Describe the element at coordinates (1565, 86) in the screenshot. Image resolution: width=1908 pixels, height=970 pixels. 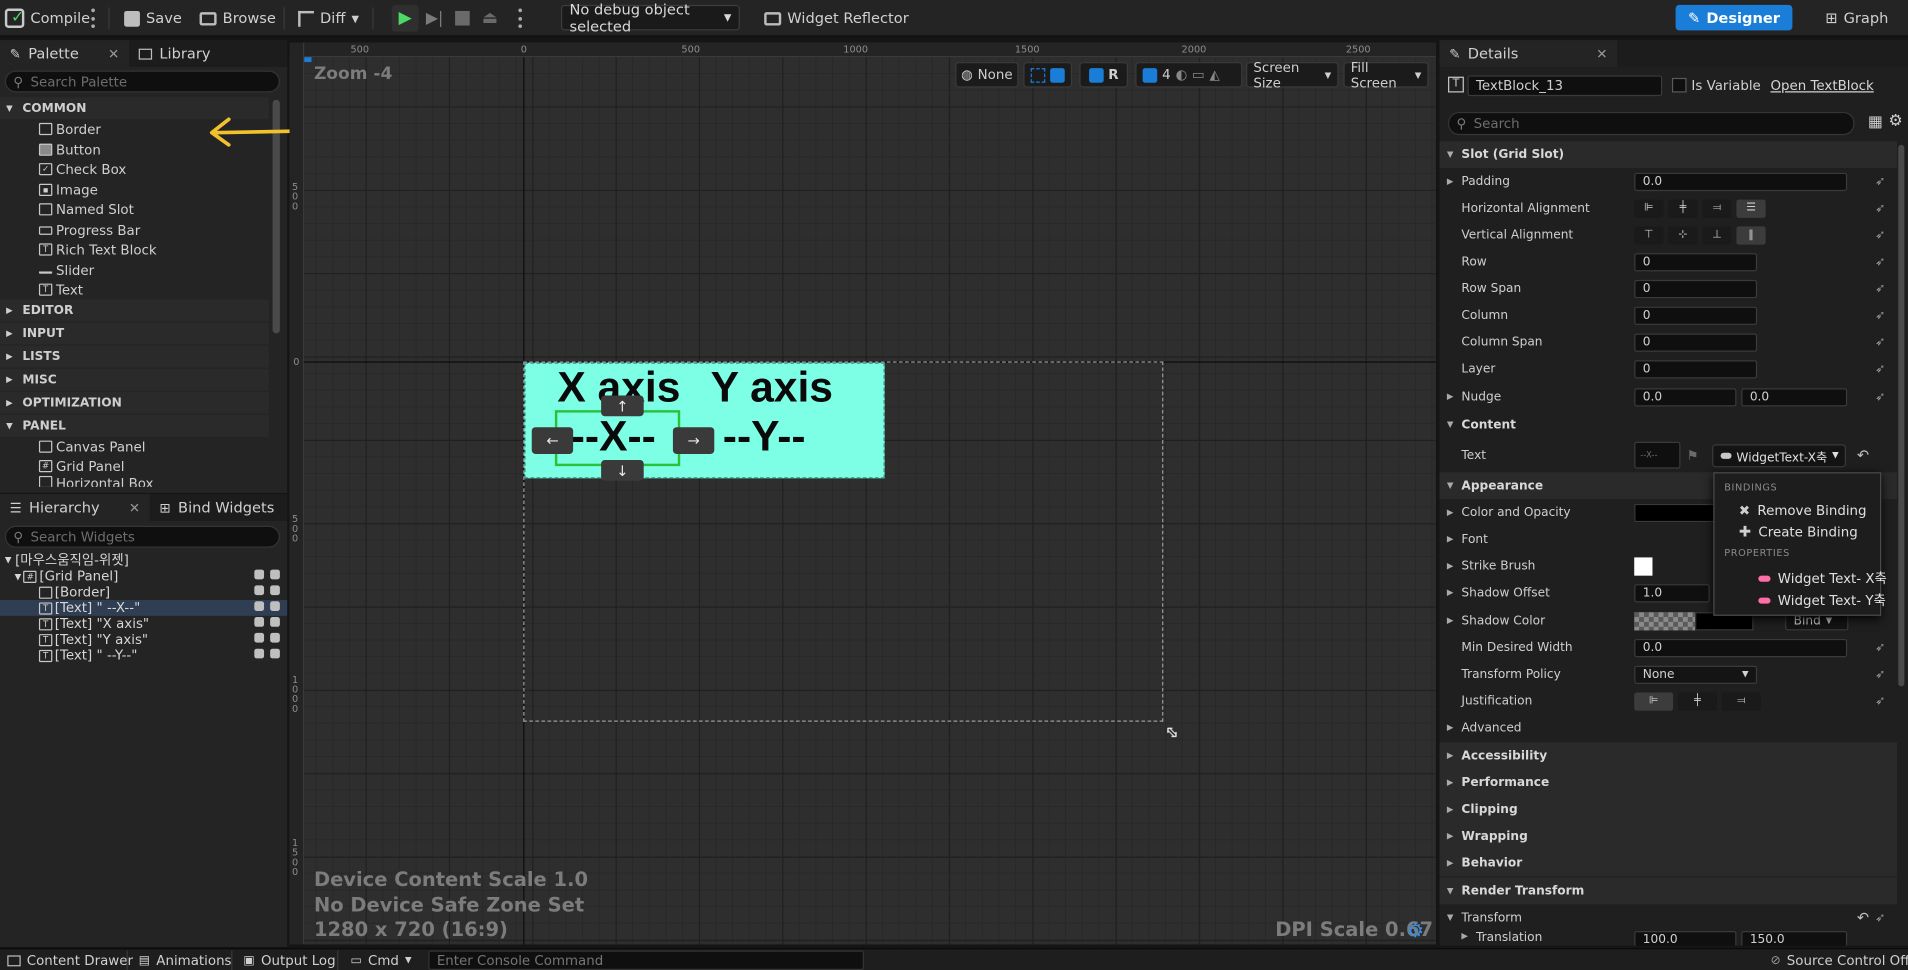
I see `widget-name-field: TextBlock_13` at that location.